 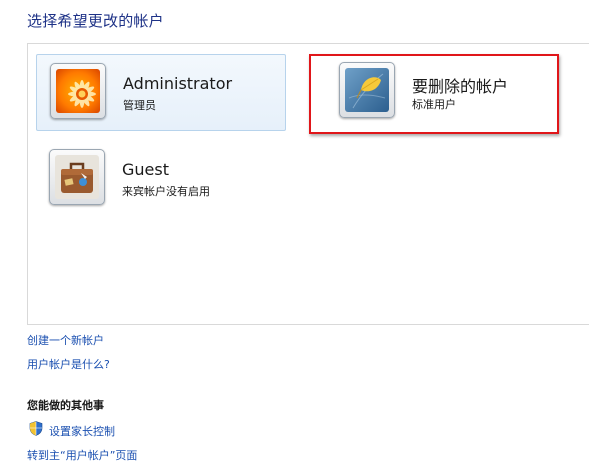 I want to click on account-tile-guest: Guest 来宾帐户没有启用, so click(x=161, y=179).